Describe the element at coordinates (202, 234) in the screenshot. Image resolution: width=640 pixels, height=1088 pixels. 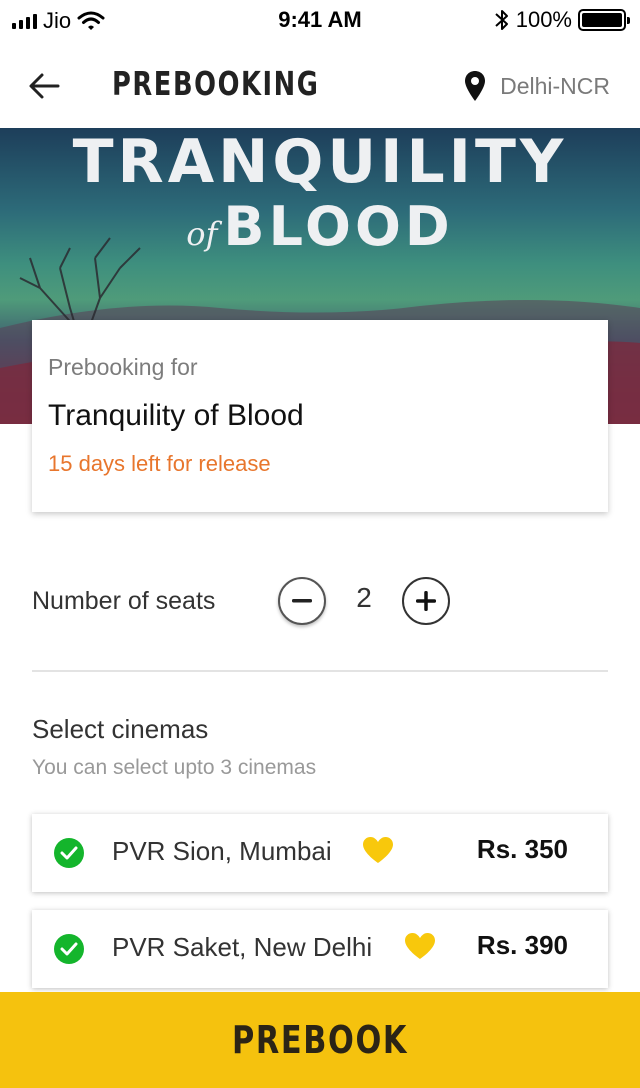
I see `banner-title-of: of` at that location.